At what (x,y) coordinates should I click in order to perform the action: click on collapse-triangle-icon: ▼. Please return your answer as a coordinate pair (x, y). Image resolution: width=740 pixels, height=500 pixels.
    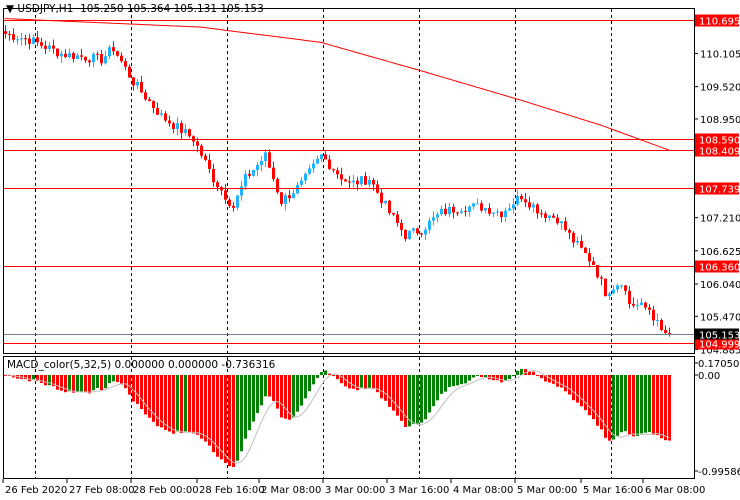
    Looking at the image, I should click on (11, 9).